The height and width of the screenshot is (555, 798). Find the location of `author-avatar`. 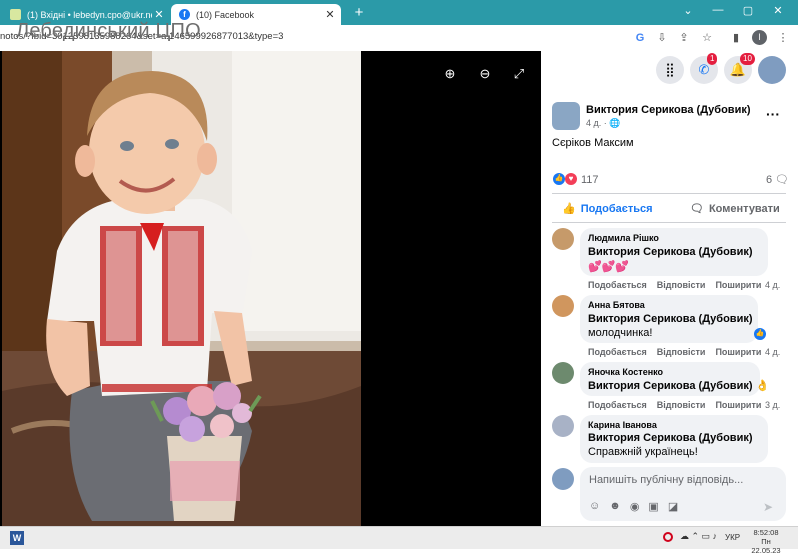

author-avatar is located at coordinates (566, 116).